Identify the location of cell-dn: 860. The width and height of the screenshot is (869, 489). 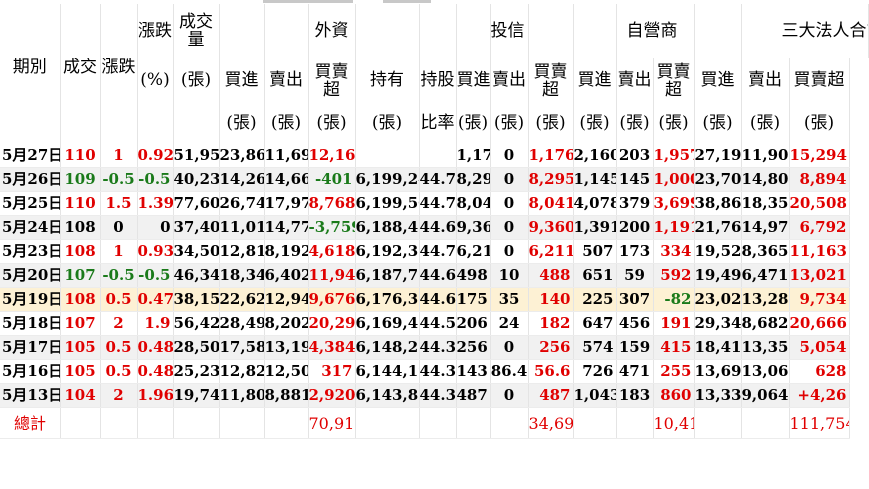
(674, 395).